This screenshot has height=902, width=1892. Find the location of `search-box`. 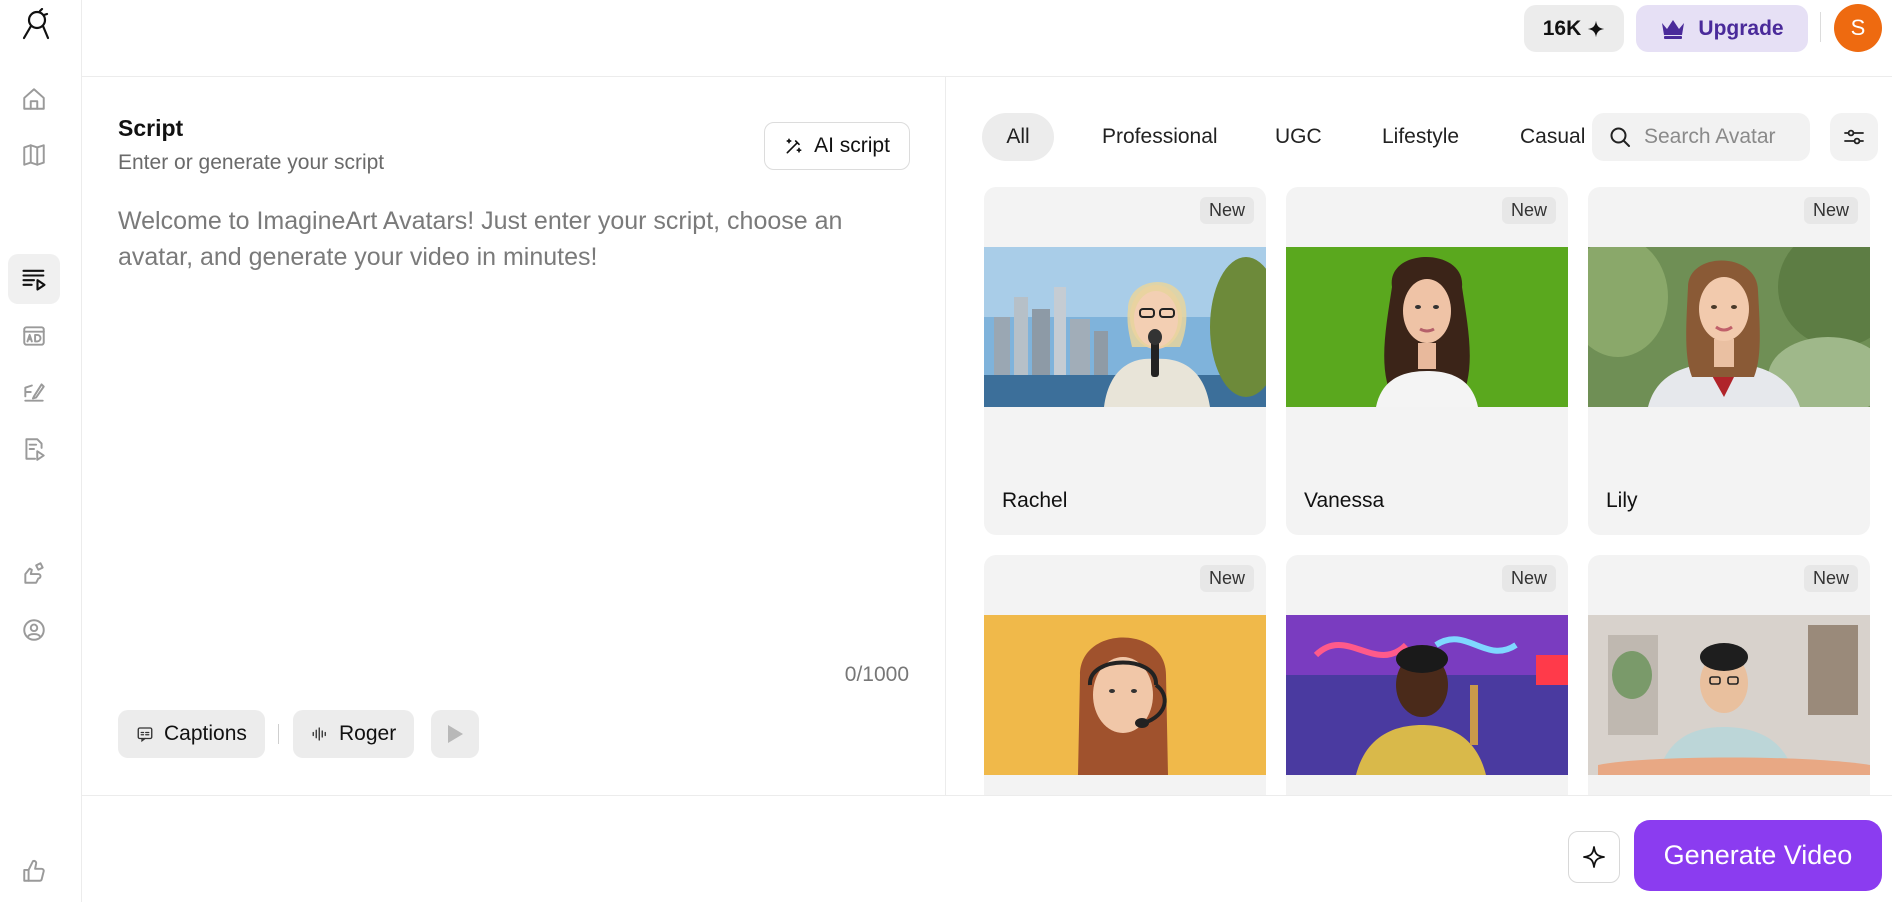

search-box is located at coordinates (1701, 137).